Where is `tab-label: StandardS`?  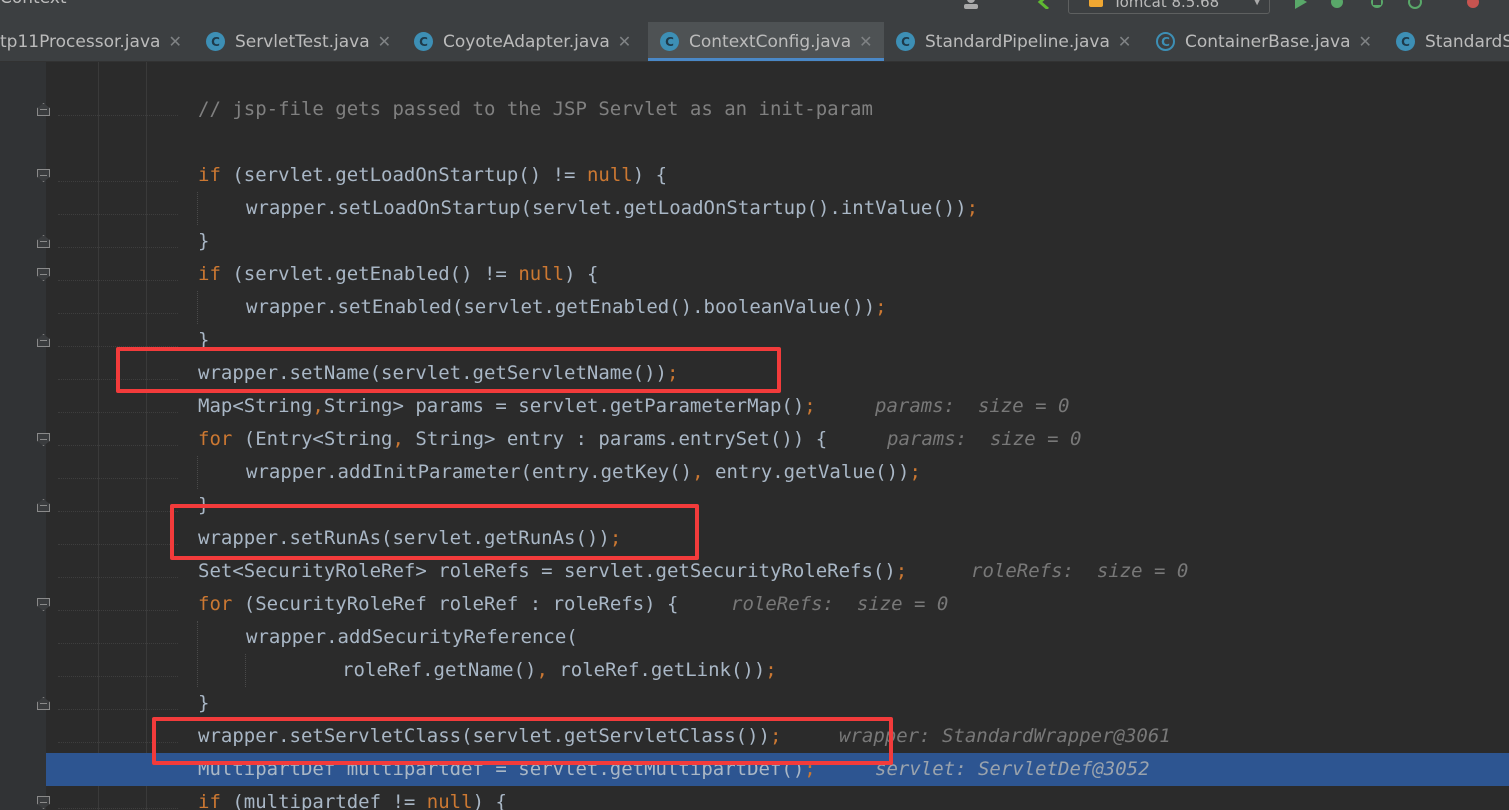 tab-label: StandardS is located at coordinates (1467, 41).